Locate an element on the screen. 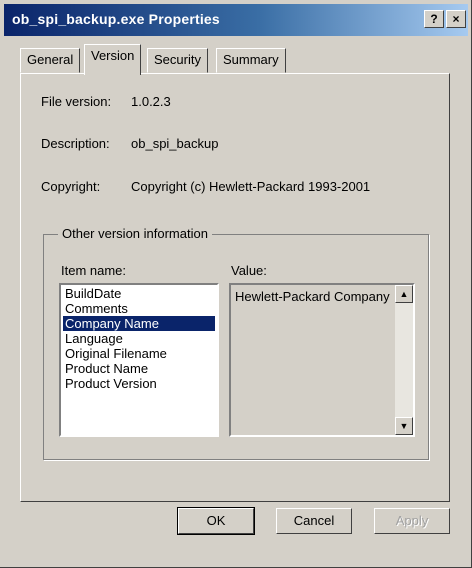 Image resolution: width=472 pixels, height=568 pixels. help-button: ? is located at coordinates (434, 19).